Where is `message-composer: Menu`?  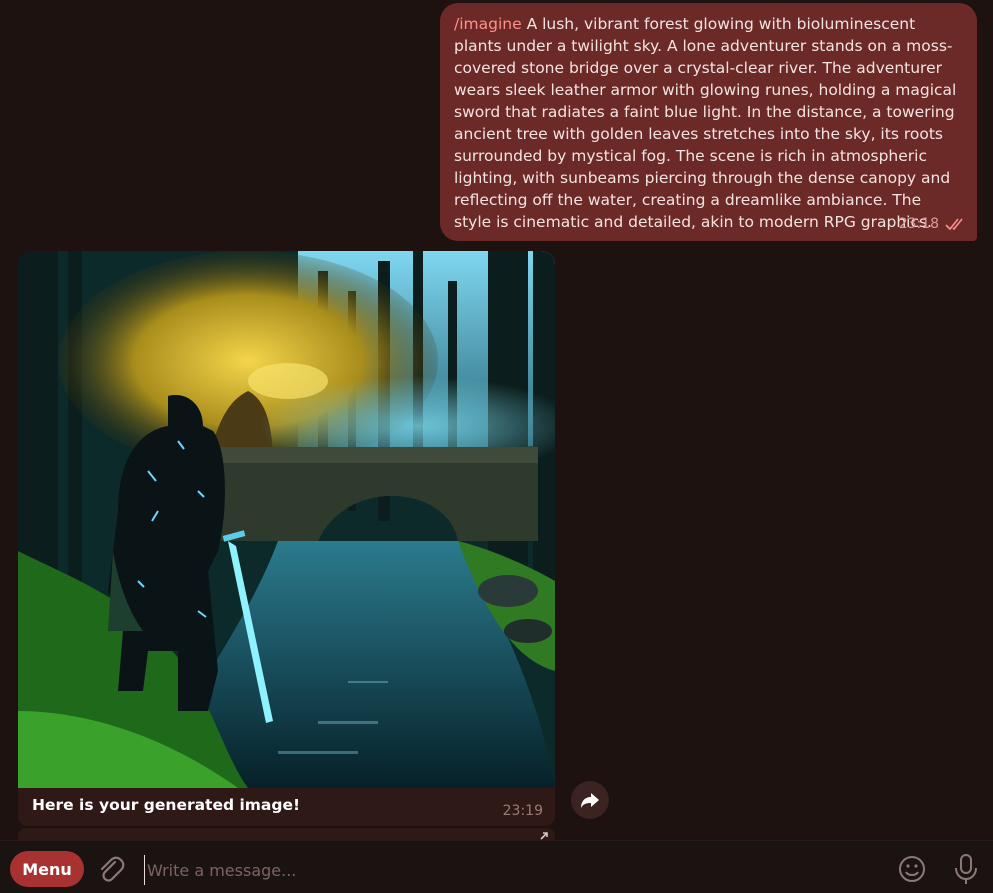 message-composer: Menu is located at coordinates (496, 866).